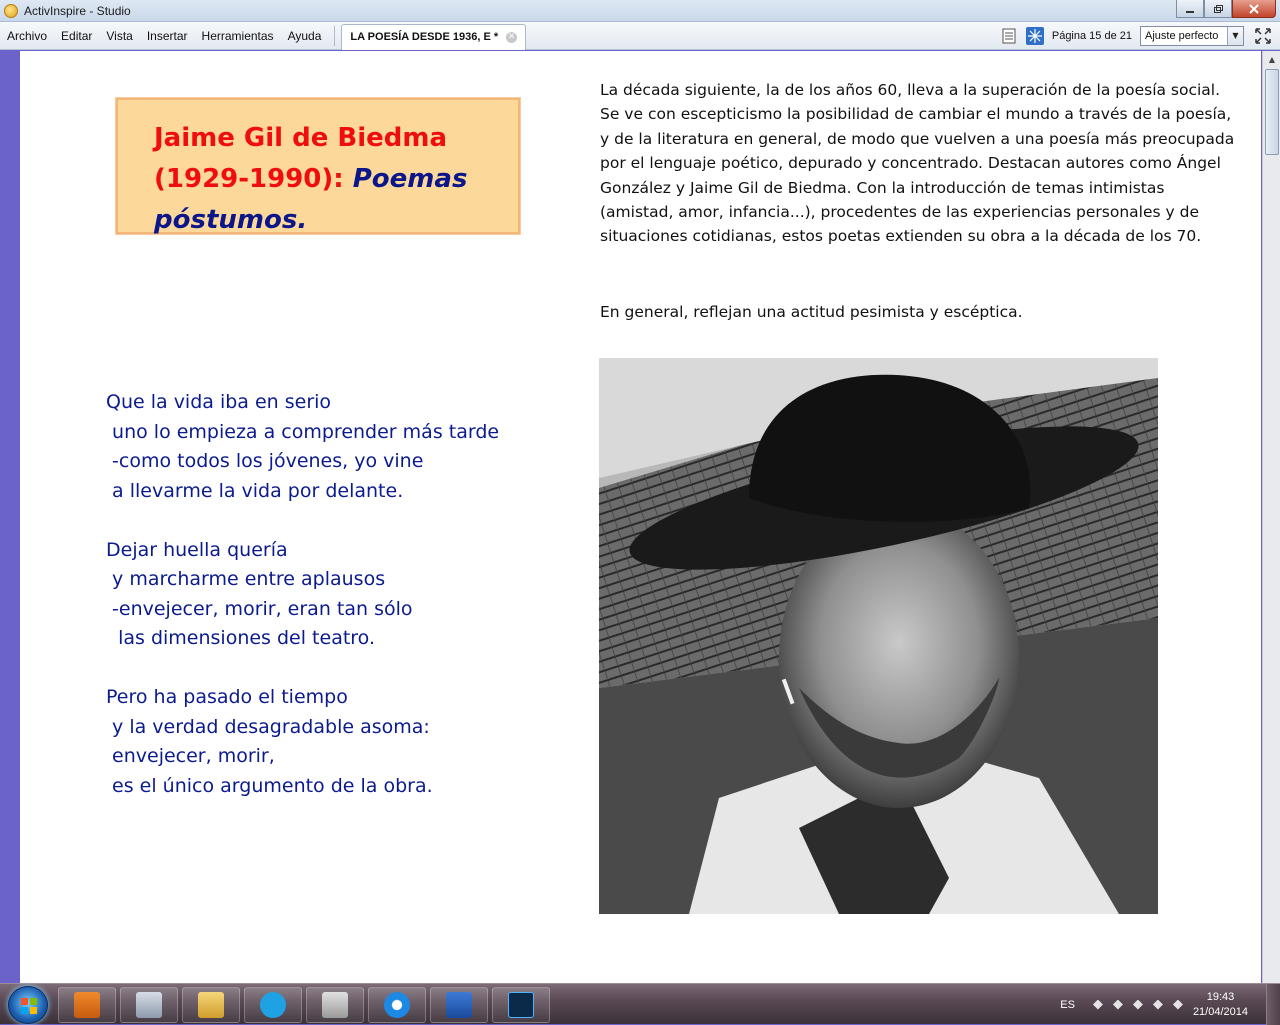 This screenshot has width=1280, height=1025. What do you see at coordinates (512, 37) in the screenshot?
I see `close-tab-icon: ✕` at bounding box center [512, 37].